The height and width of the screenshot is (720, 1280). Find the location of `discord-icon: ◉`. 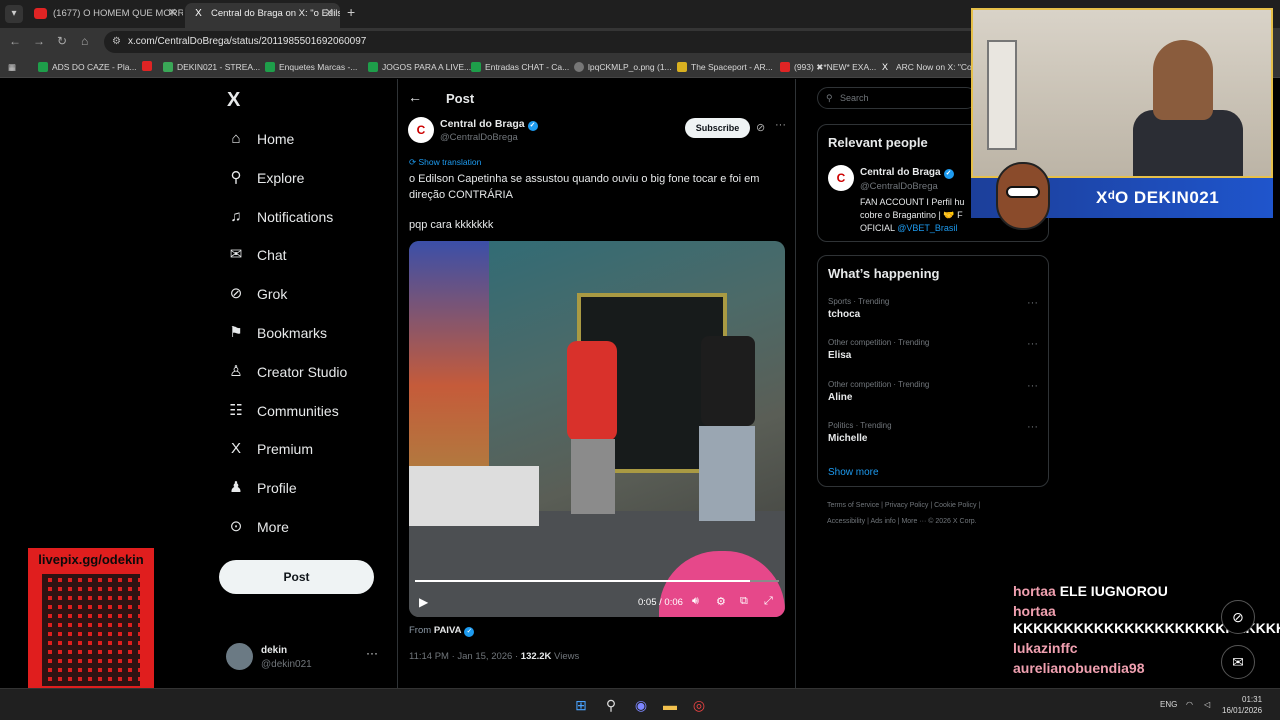

discord-icon: ◉ is located at coordinates (641, 705).